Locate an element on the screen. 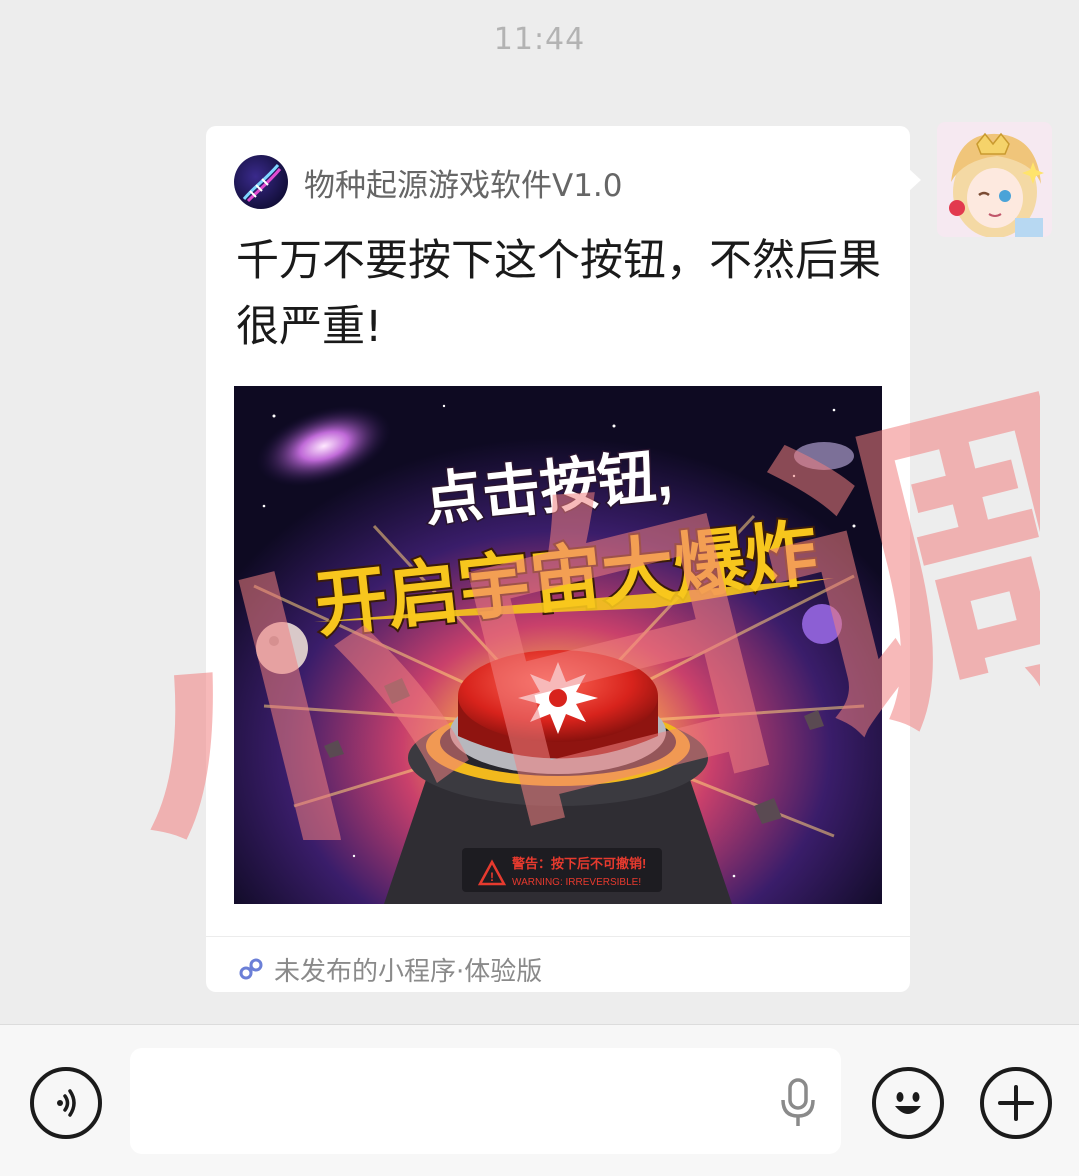 Image resolution: width=1079 pixels, height=1176 pixels. chat-input-toolbar is located at coordinates (539, 1100).